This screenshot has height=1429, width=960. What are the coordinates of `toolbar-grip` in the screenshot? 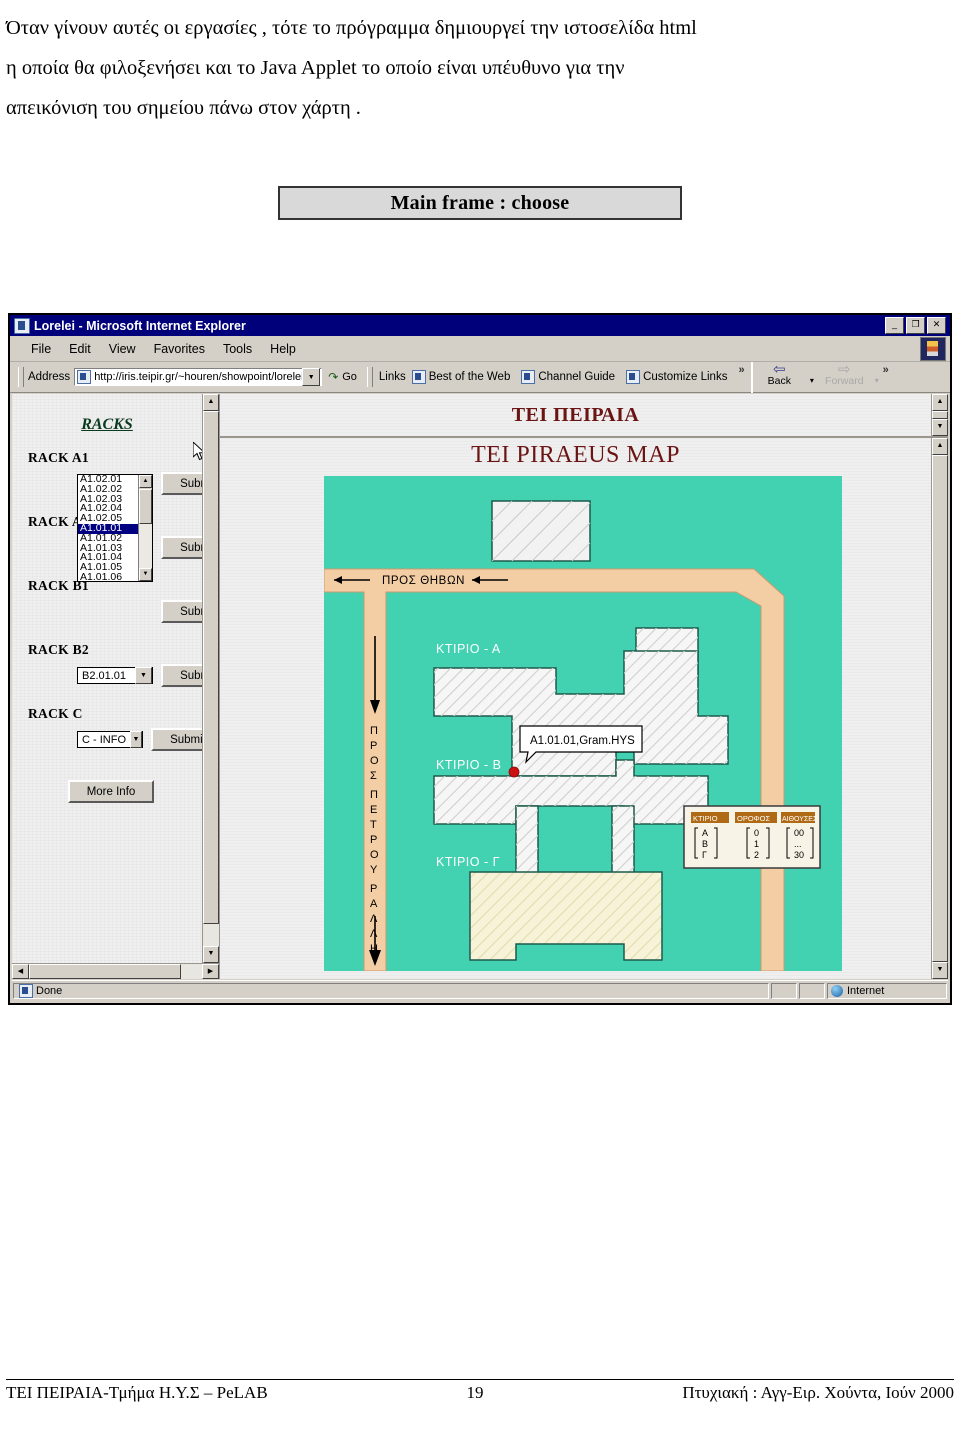 It's located at (21, 377).